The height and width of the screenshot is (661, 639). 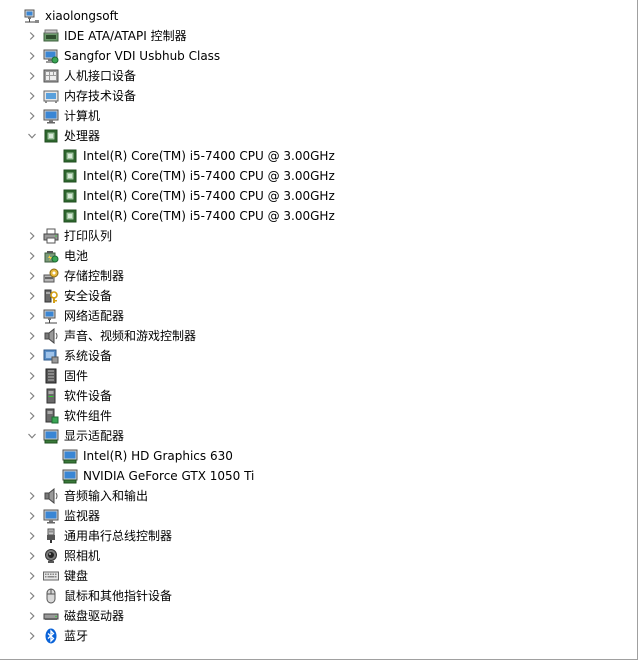 I want to click on software-device-icon, so click(x=51, y=396).